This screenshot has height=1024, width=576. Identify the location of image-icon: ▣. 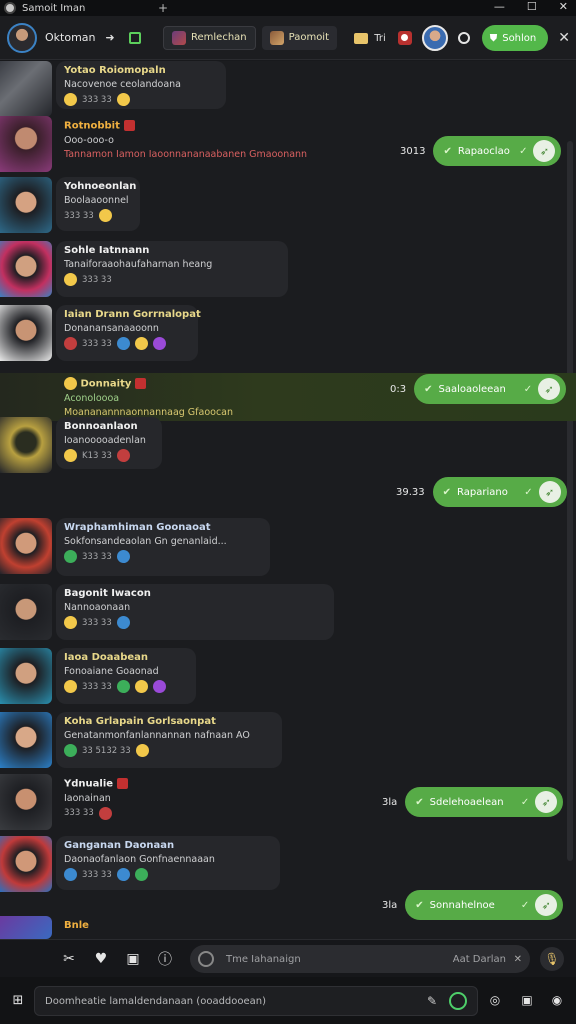
(527, 1000).